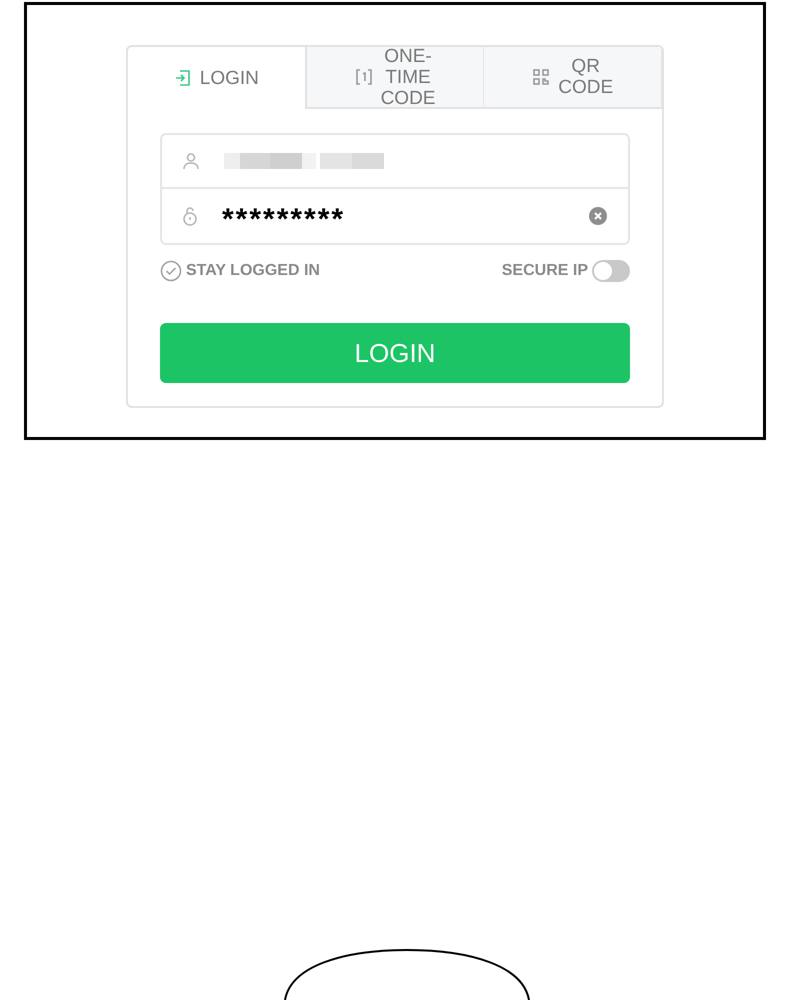 This screenshot has height=1000, width=800. Describe the element at coordinates (541, 77) in the screenshot. I see `qr-code-icon` at that location.